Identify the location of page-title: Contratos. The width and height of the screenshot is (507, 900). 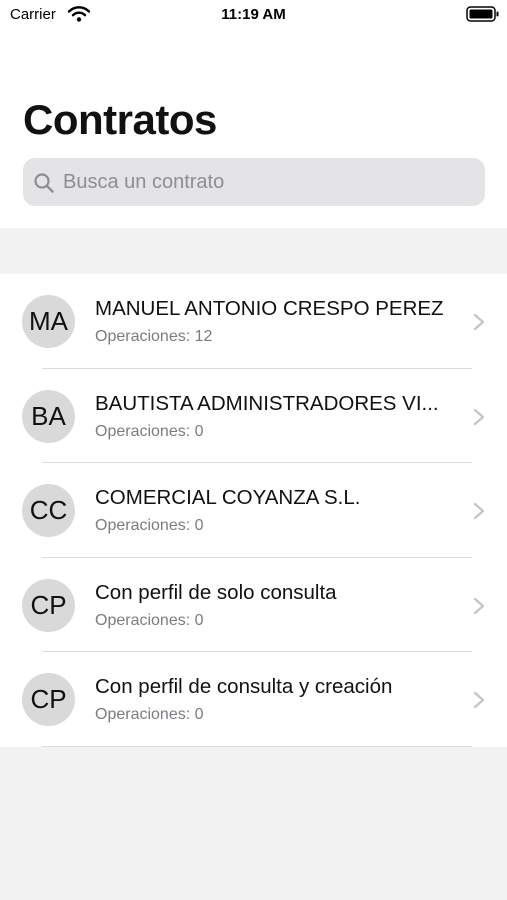
(120, 119).